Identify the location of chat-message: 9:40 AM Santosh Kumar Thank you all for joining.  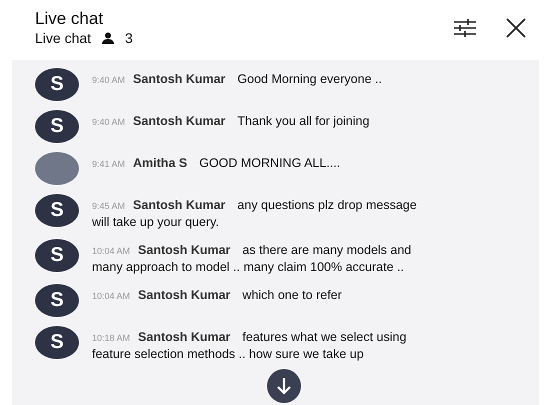
(231, 121).